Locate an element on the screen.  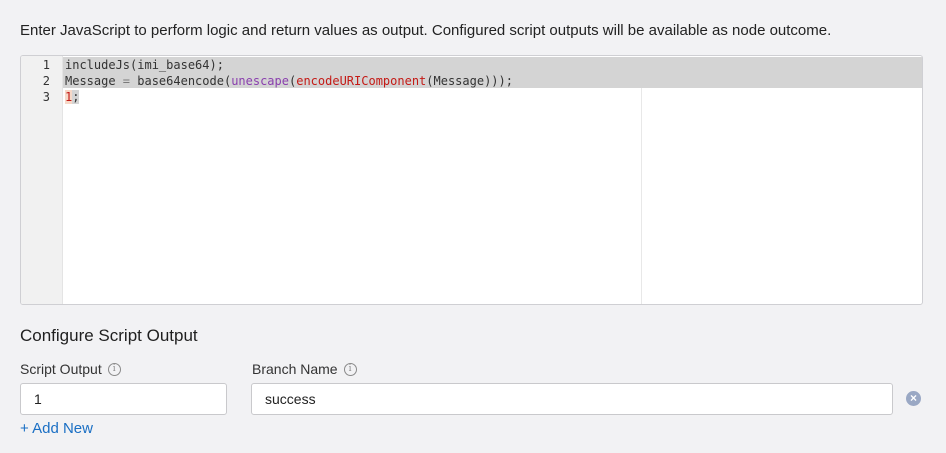
code-token: ; is located at coordinates (76, 97).